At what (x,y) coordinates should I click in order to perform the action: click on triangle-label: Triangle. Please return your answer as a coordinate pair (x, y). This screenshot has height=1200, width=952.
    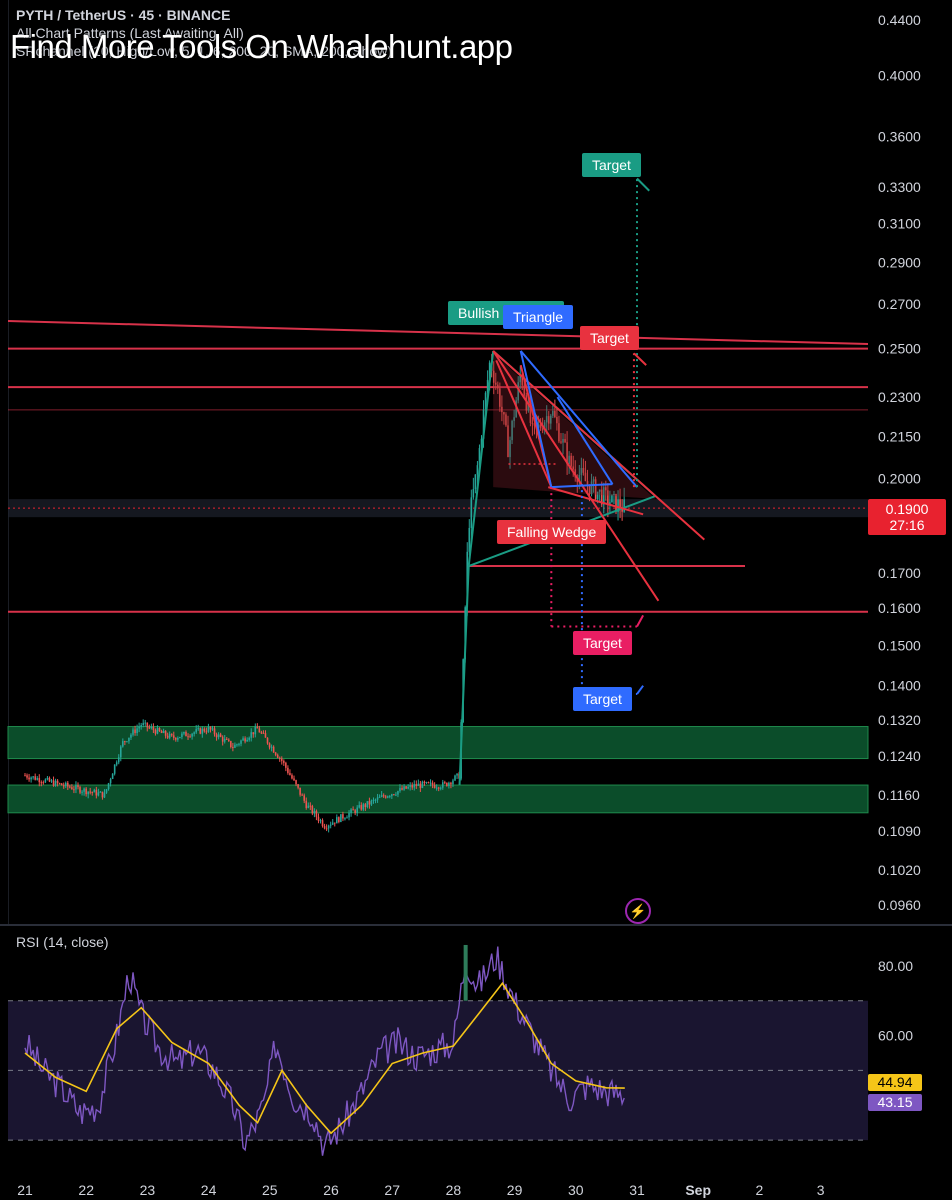
    Looking at the image, I should click on (538, 317).